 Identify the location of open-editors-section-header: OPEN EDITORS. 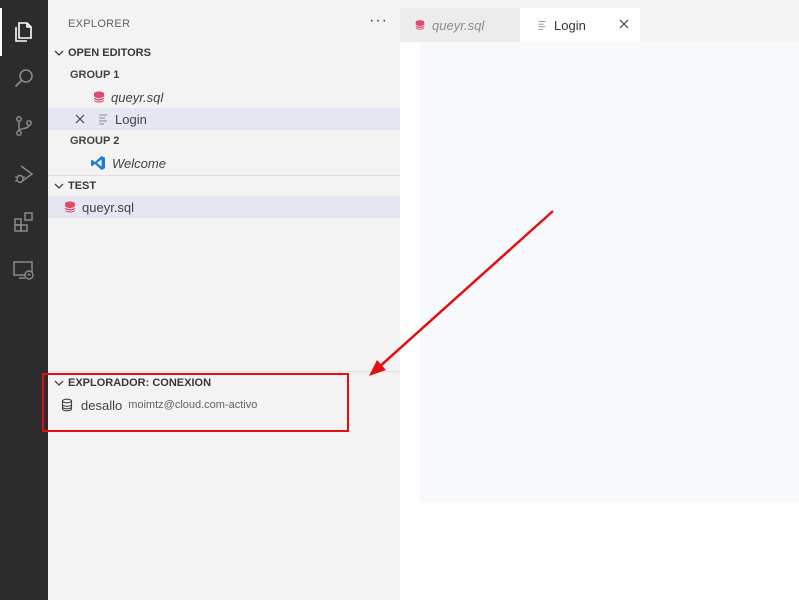
(224, 53).